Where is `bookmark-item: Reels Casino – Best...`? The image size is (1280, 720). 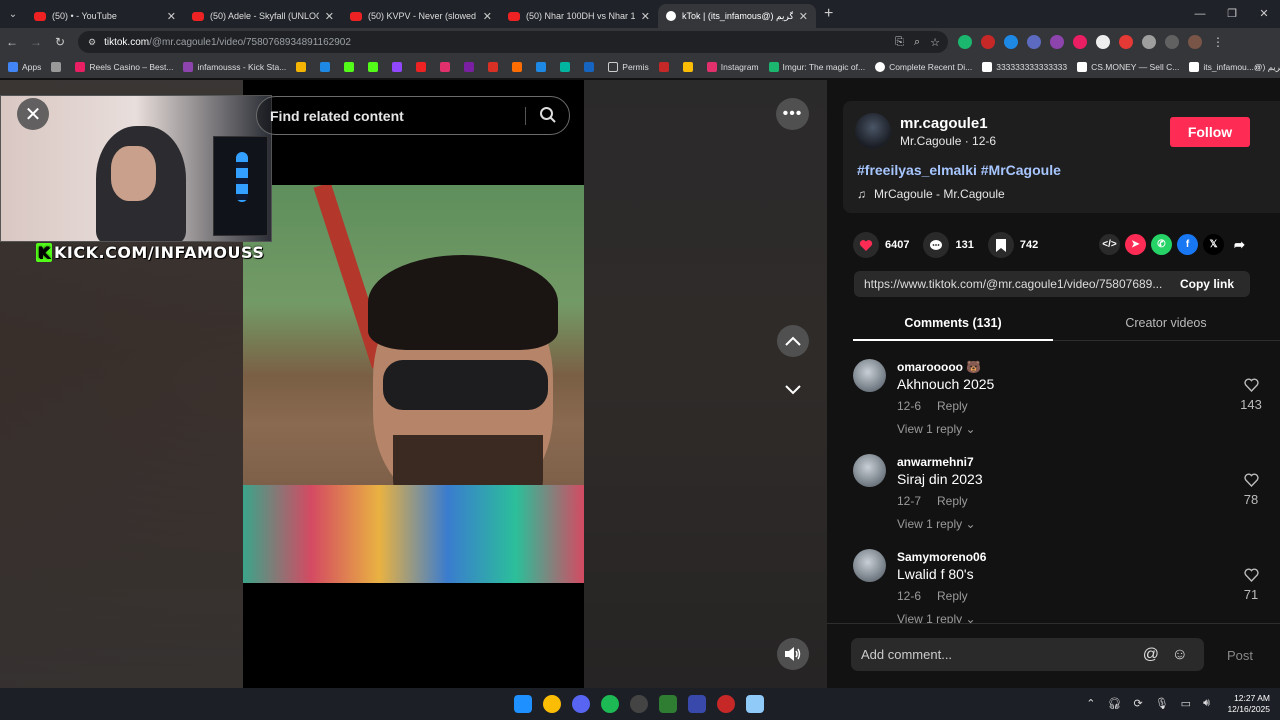 bookmark-item: Reels Casino – Best... is located at coordinates (124, 67).